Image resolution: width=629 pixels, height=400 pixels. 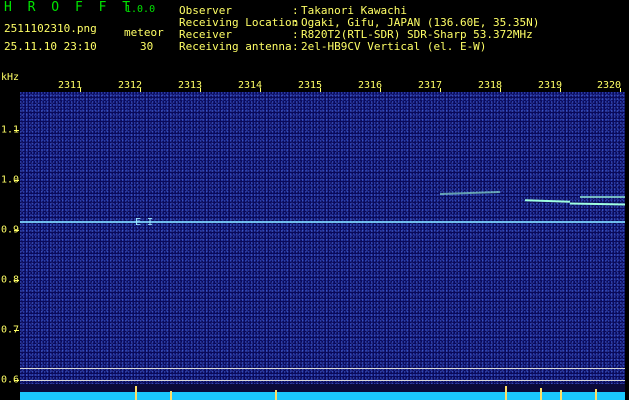 I want to click on carrier-line, so click(x=322, y=222).